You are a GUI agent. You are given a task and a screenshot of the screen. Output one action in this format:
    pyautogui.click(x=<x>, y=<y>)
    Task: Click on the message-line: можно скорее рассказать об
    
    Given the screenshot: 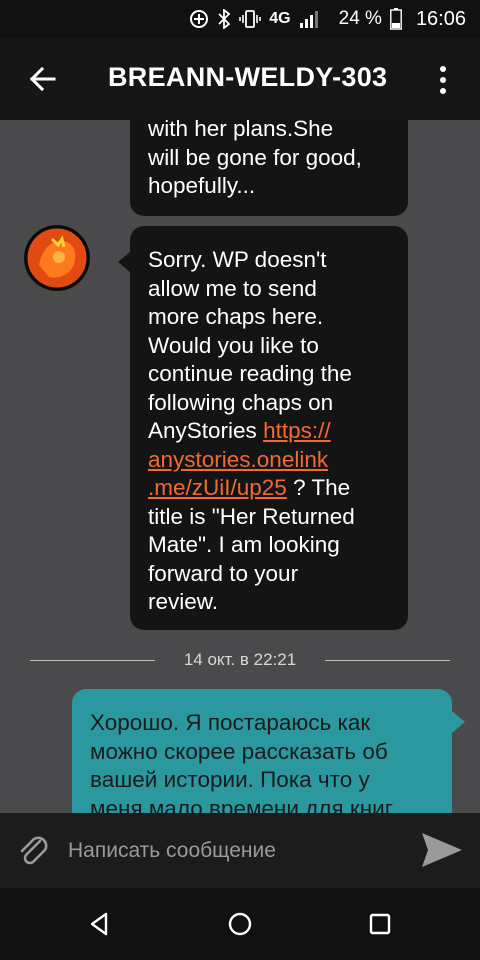 What is the action you would take?
    pyautogui.click(x=239, y=751)
    